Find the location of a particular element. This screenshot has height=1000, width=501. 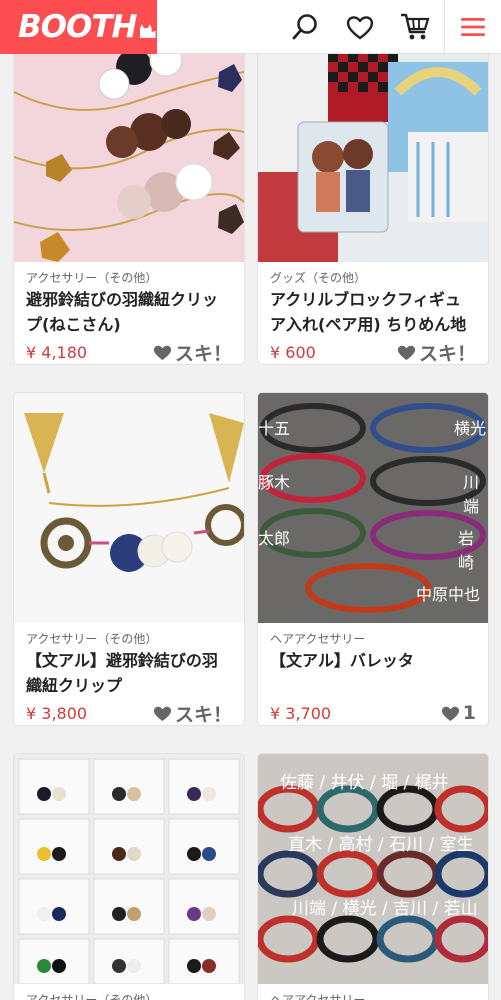

photo-label: 豚木 is located at coordinates (274, 482).